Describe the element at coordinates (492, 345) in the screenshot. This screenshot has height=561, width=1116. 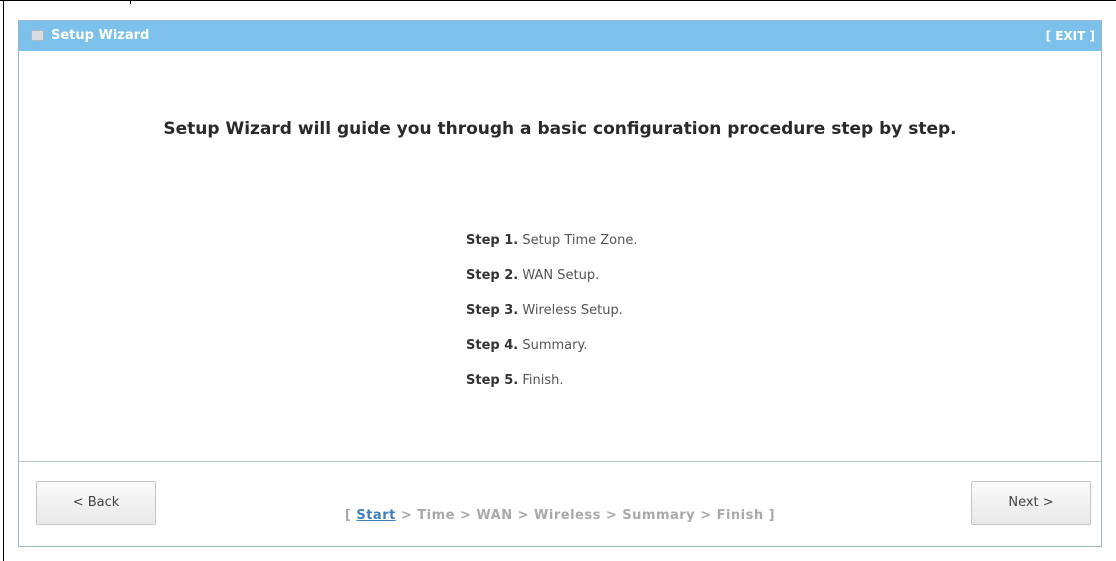
I see `step-number: Step 4.` at that location.